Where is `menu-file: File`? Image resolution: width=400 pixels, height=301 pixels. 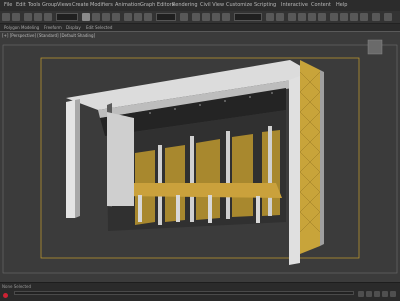 menu-file: File is located at coordinates (8, 5).